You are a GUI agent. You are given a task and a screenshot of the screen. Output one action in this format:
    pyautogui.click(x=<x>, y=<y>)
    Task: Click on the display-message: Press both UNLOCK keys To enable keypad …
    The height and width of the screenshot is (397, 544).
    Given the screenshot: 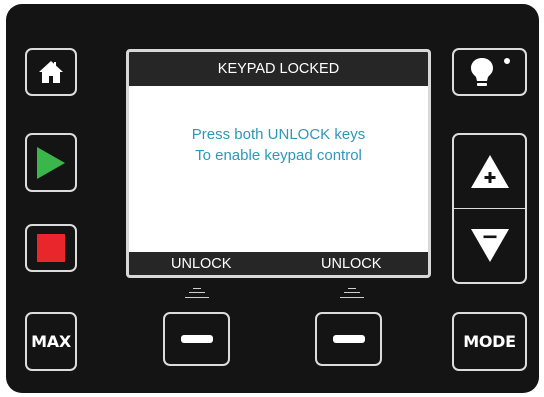 What is the action you would take?
    pyautogui.click(x=278, y=145)
    